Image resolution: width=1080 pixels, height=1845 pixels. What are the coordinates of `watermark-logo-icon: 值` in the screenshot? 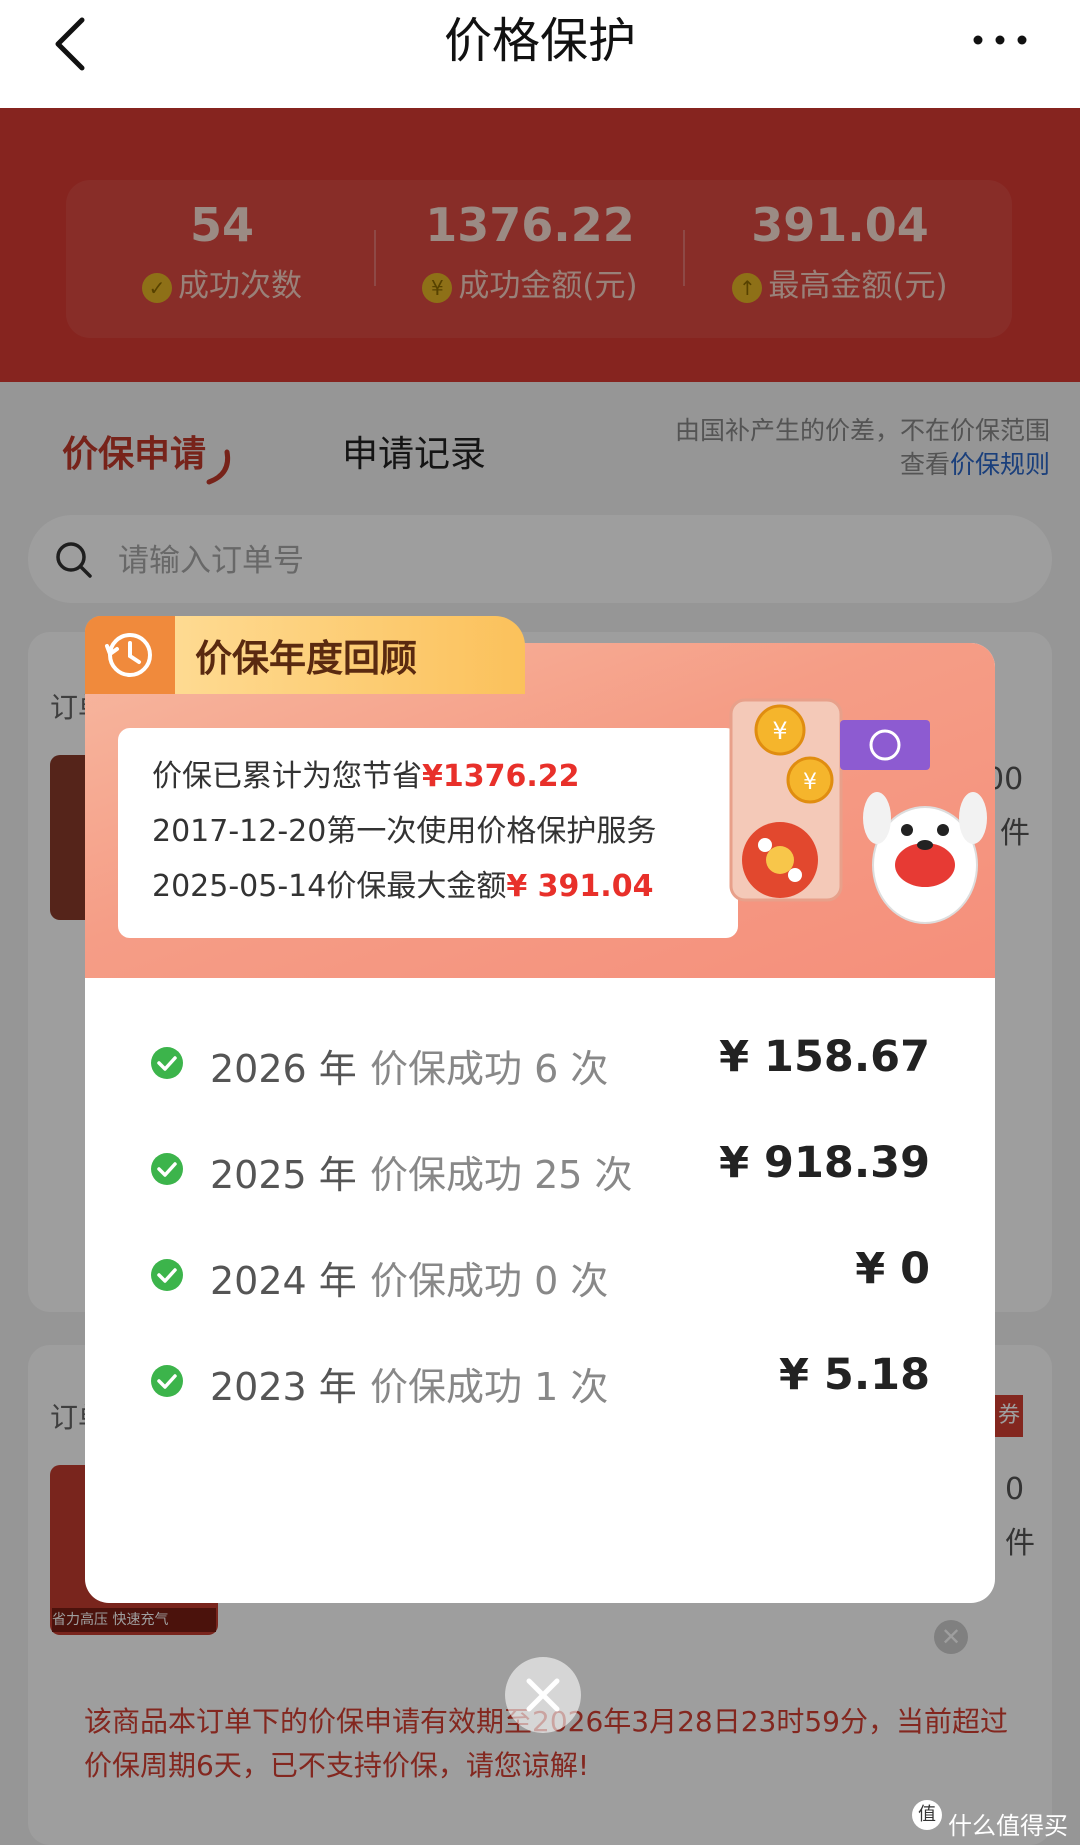 It's located at (927, 1815).